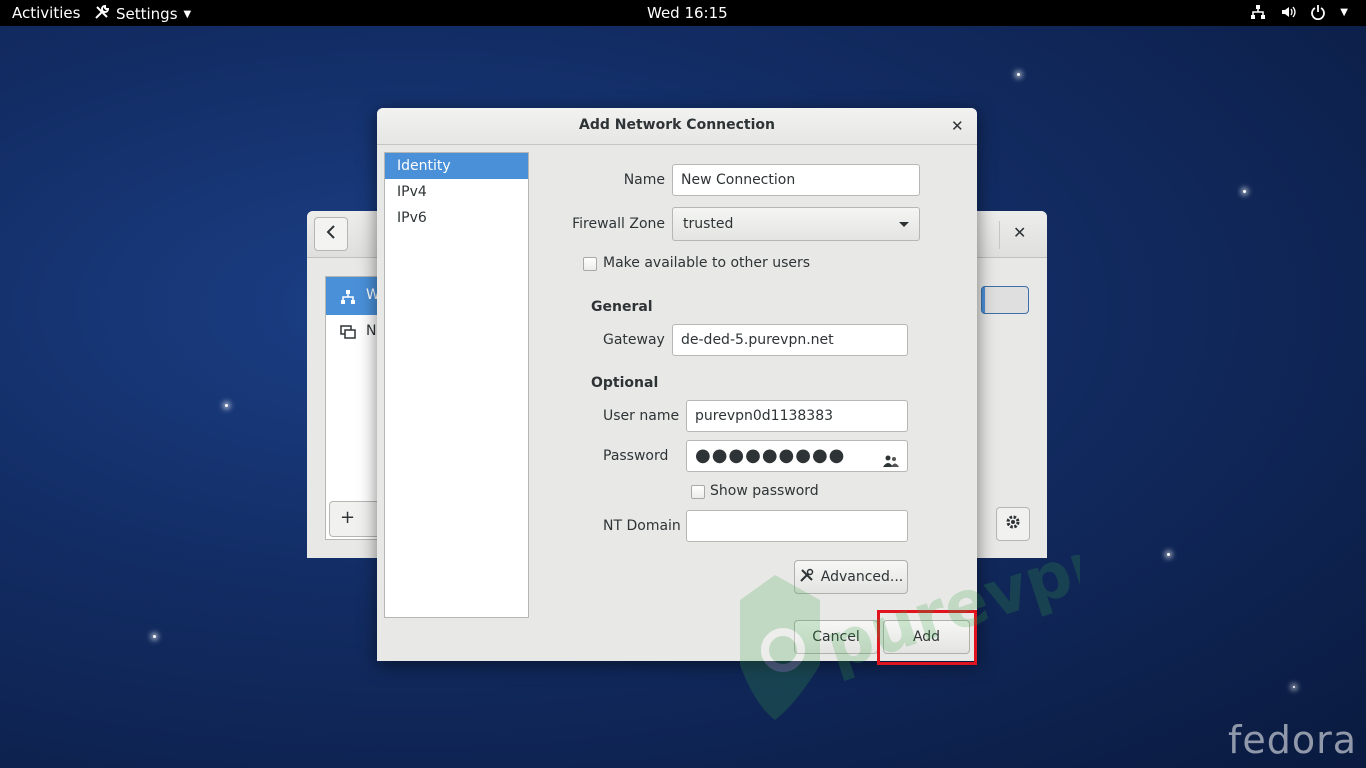  I want to click on clock: Wed 16:15, so click(687, 13).